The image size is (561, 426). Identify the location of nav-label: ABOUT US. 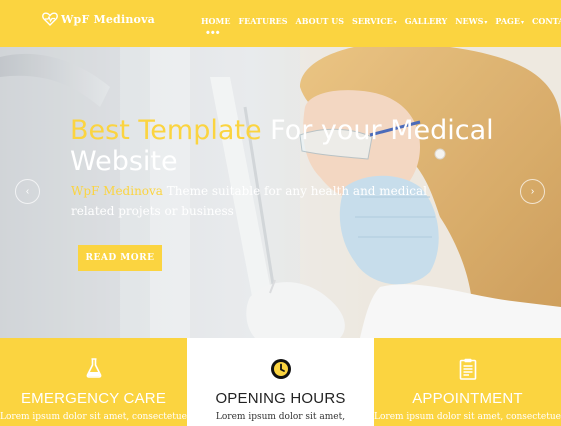
(320, 21).